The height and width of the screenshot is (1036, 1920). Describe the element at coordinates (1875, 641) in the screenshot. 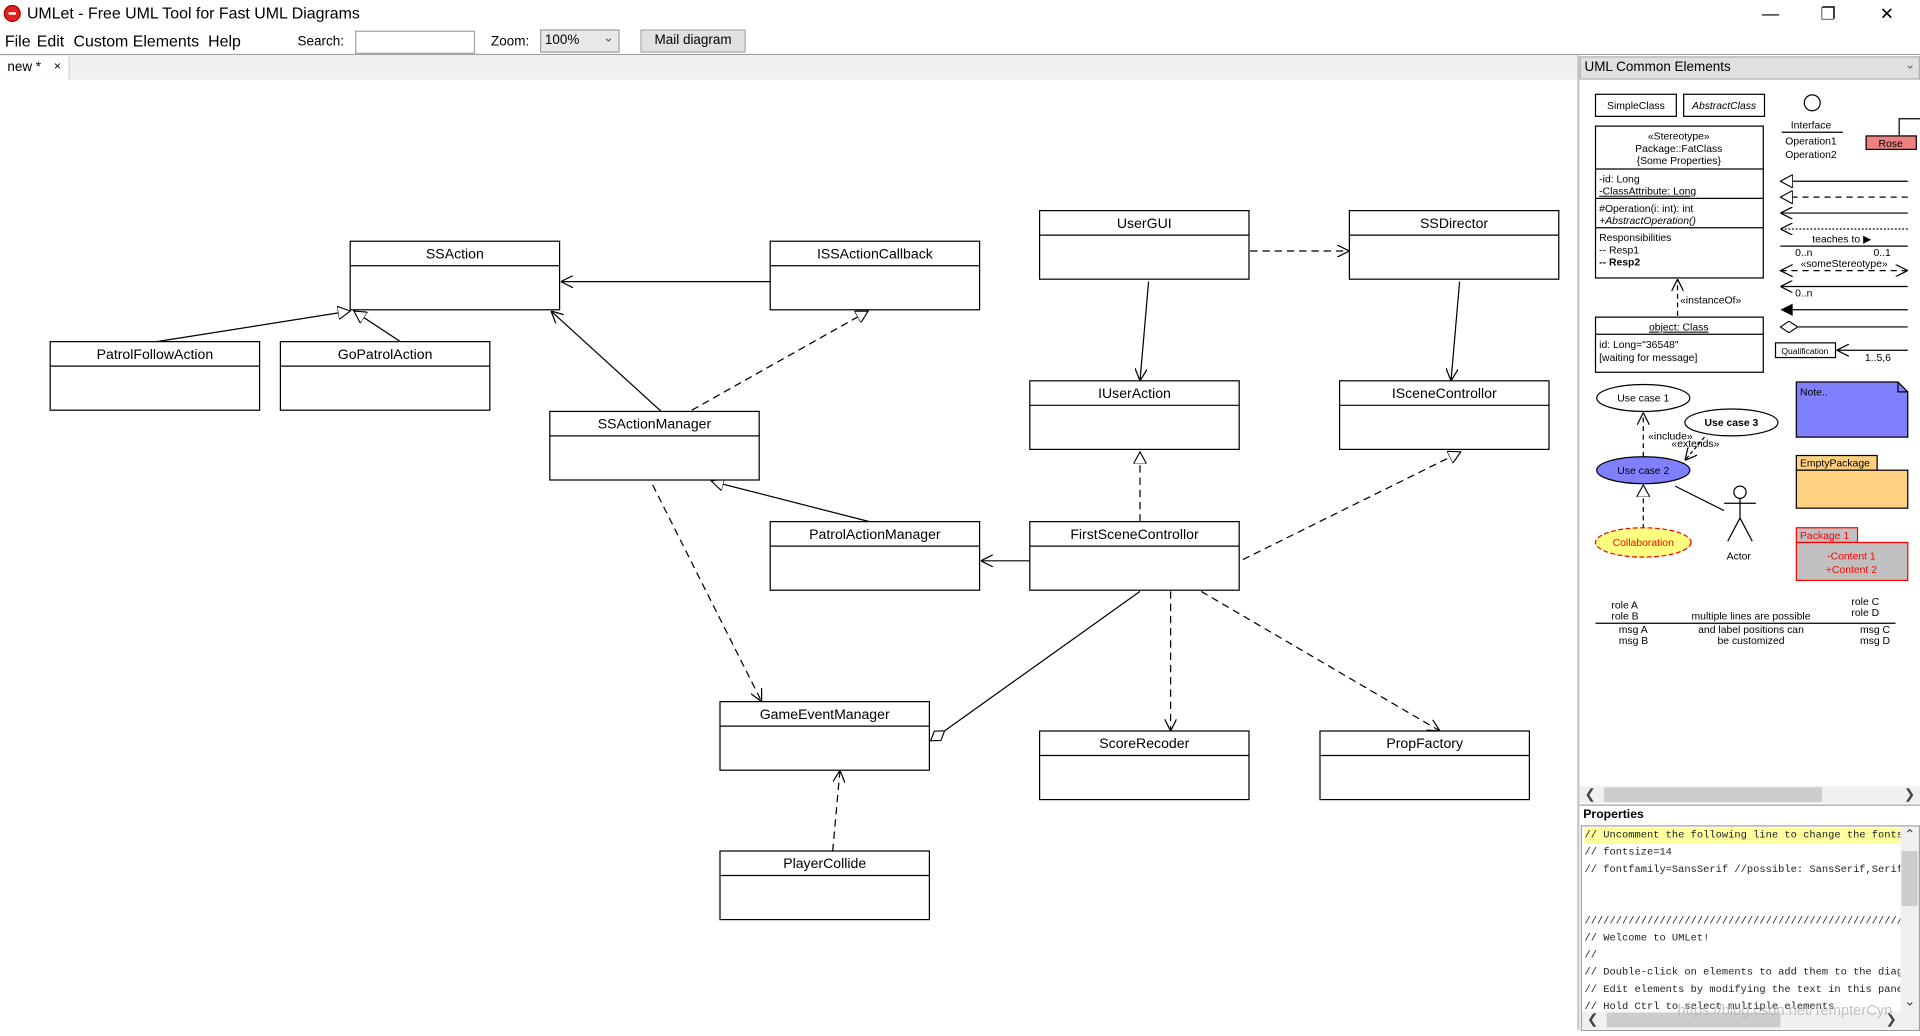

I see `msg-d: msg D` at that location.